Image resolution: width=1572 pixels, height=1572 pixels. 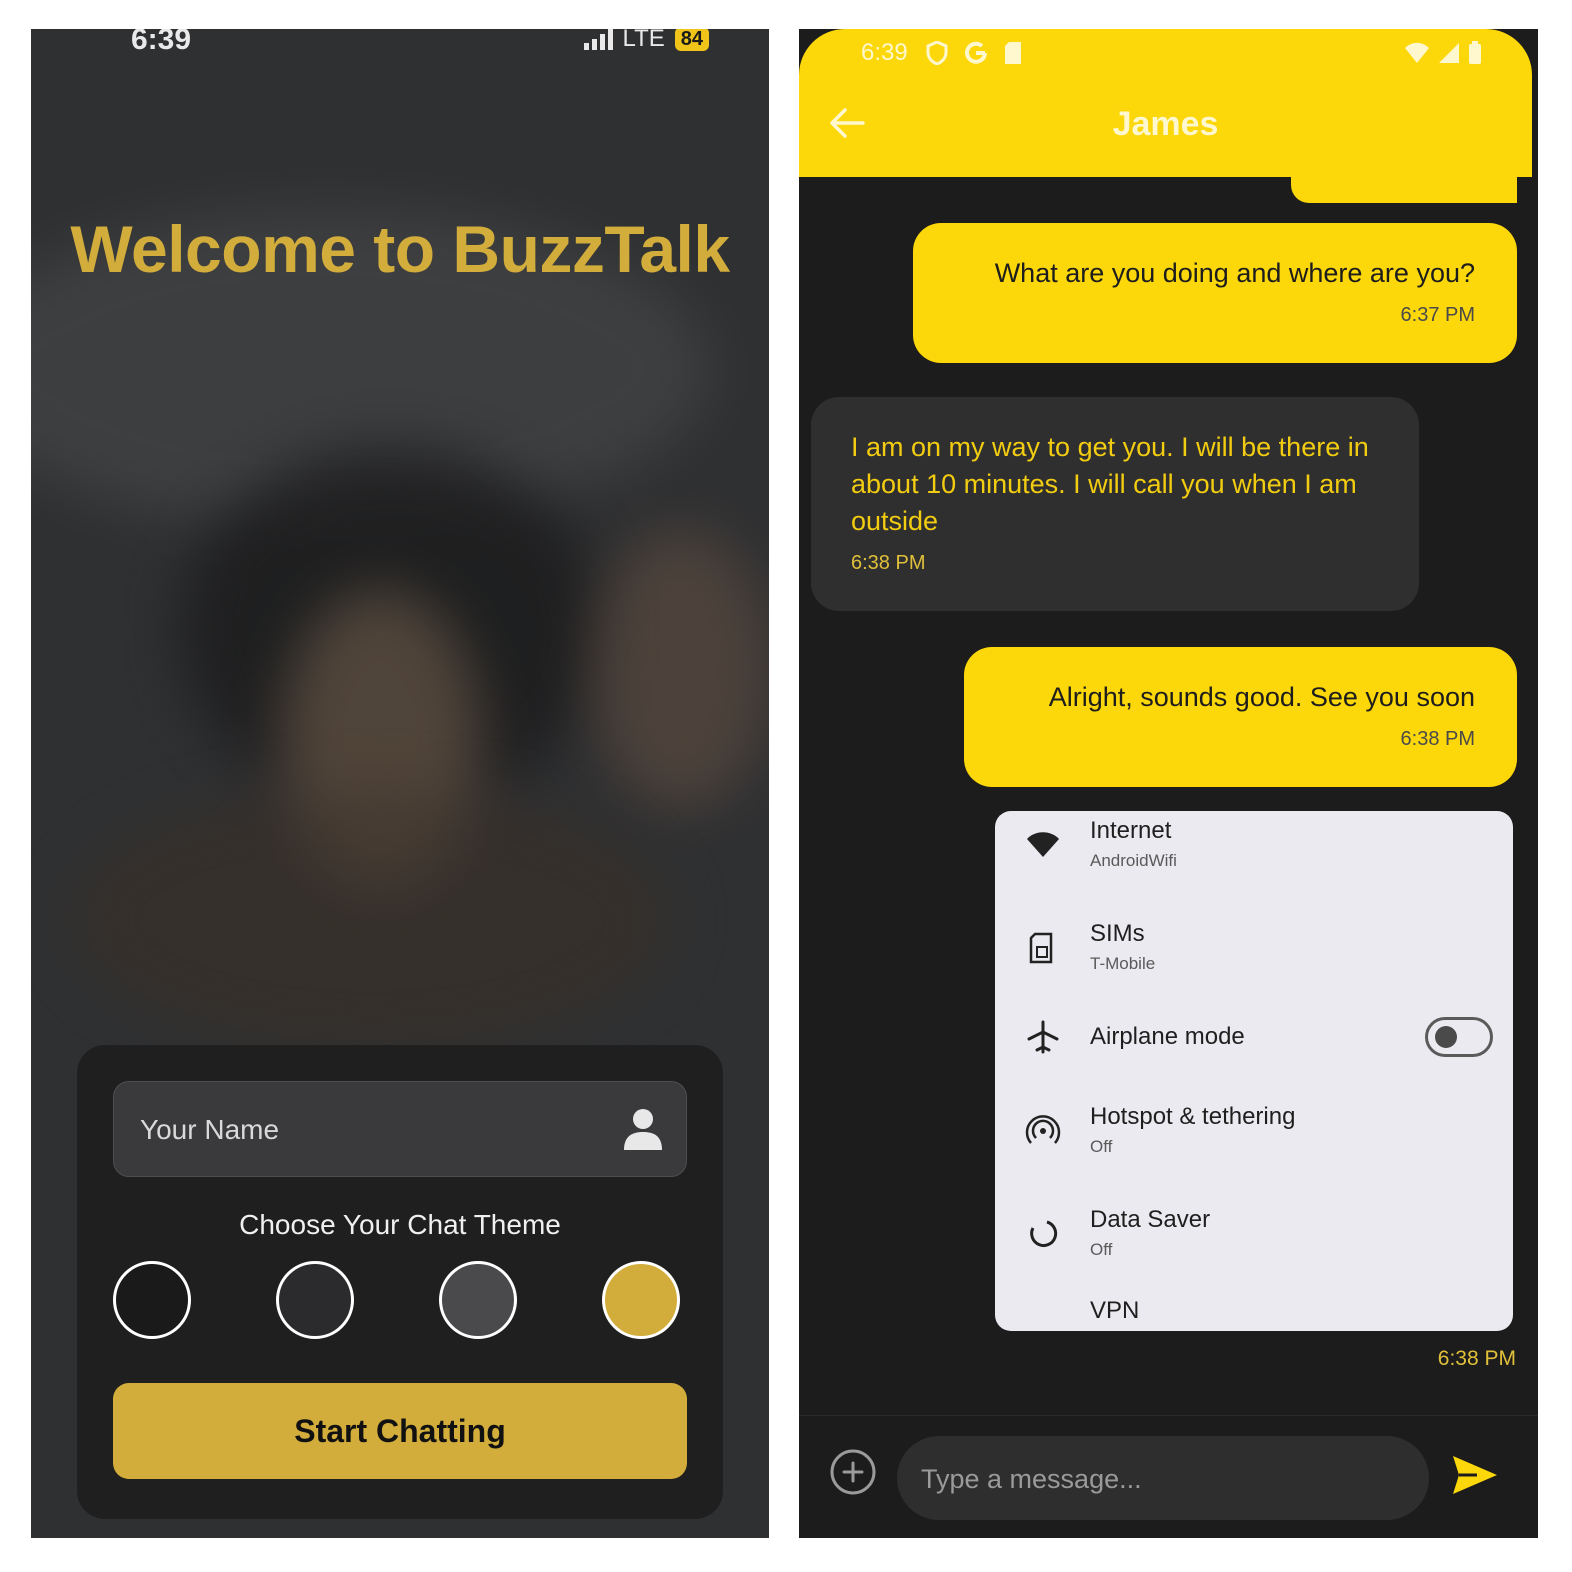 What do you see at coordinates (1150, 1219) in the screenshot?
I see `setting-title: Data Saver` at bounding box center [1150, 1219].